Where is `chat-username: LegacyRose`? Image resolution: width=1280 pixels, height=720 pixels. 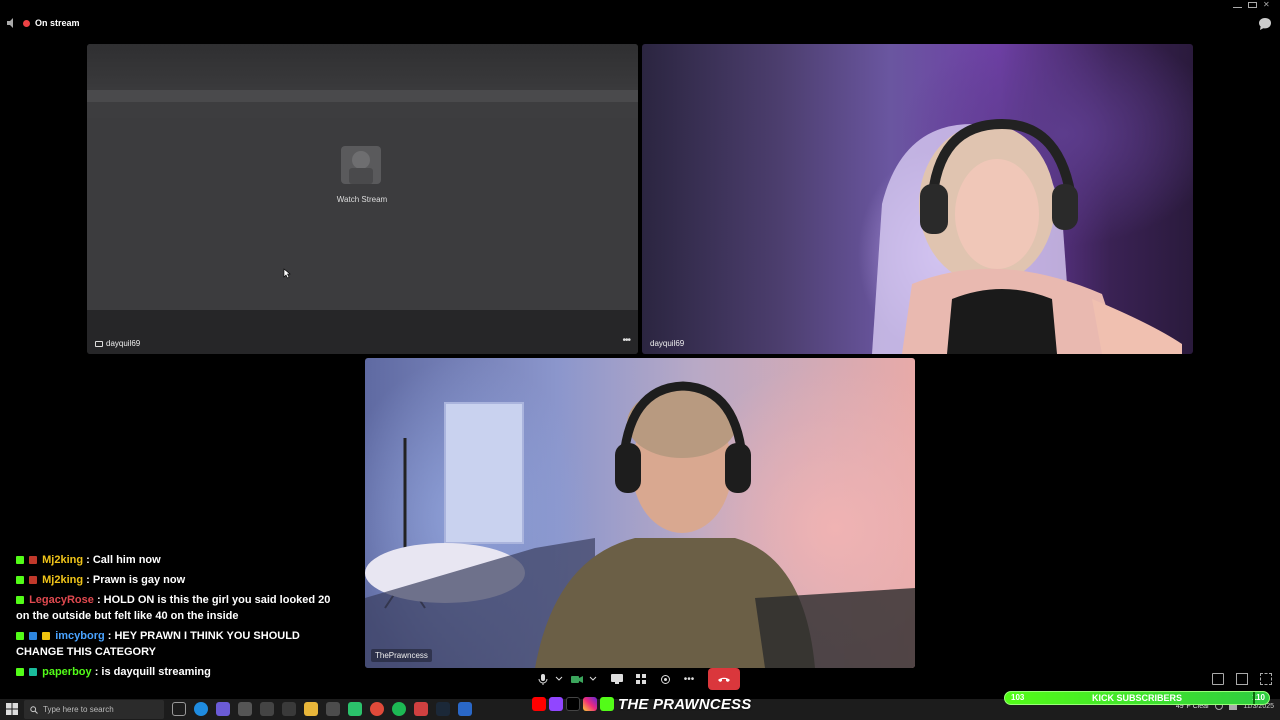 chat-username: LegacyRose is located at coordinates (61, 600).